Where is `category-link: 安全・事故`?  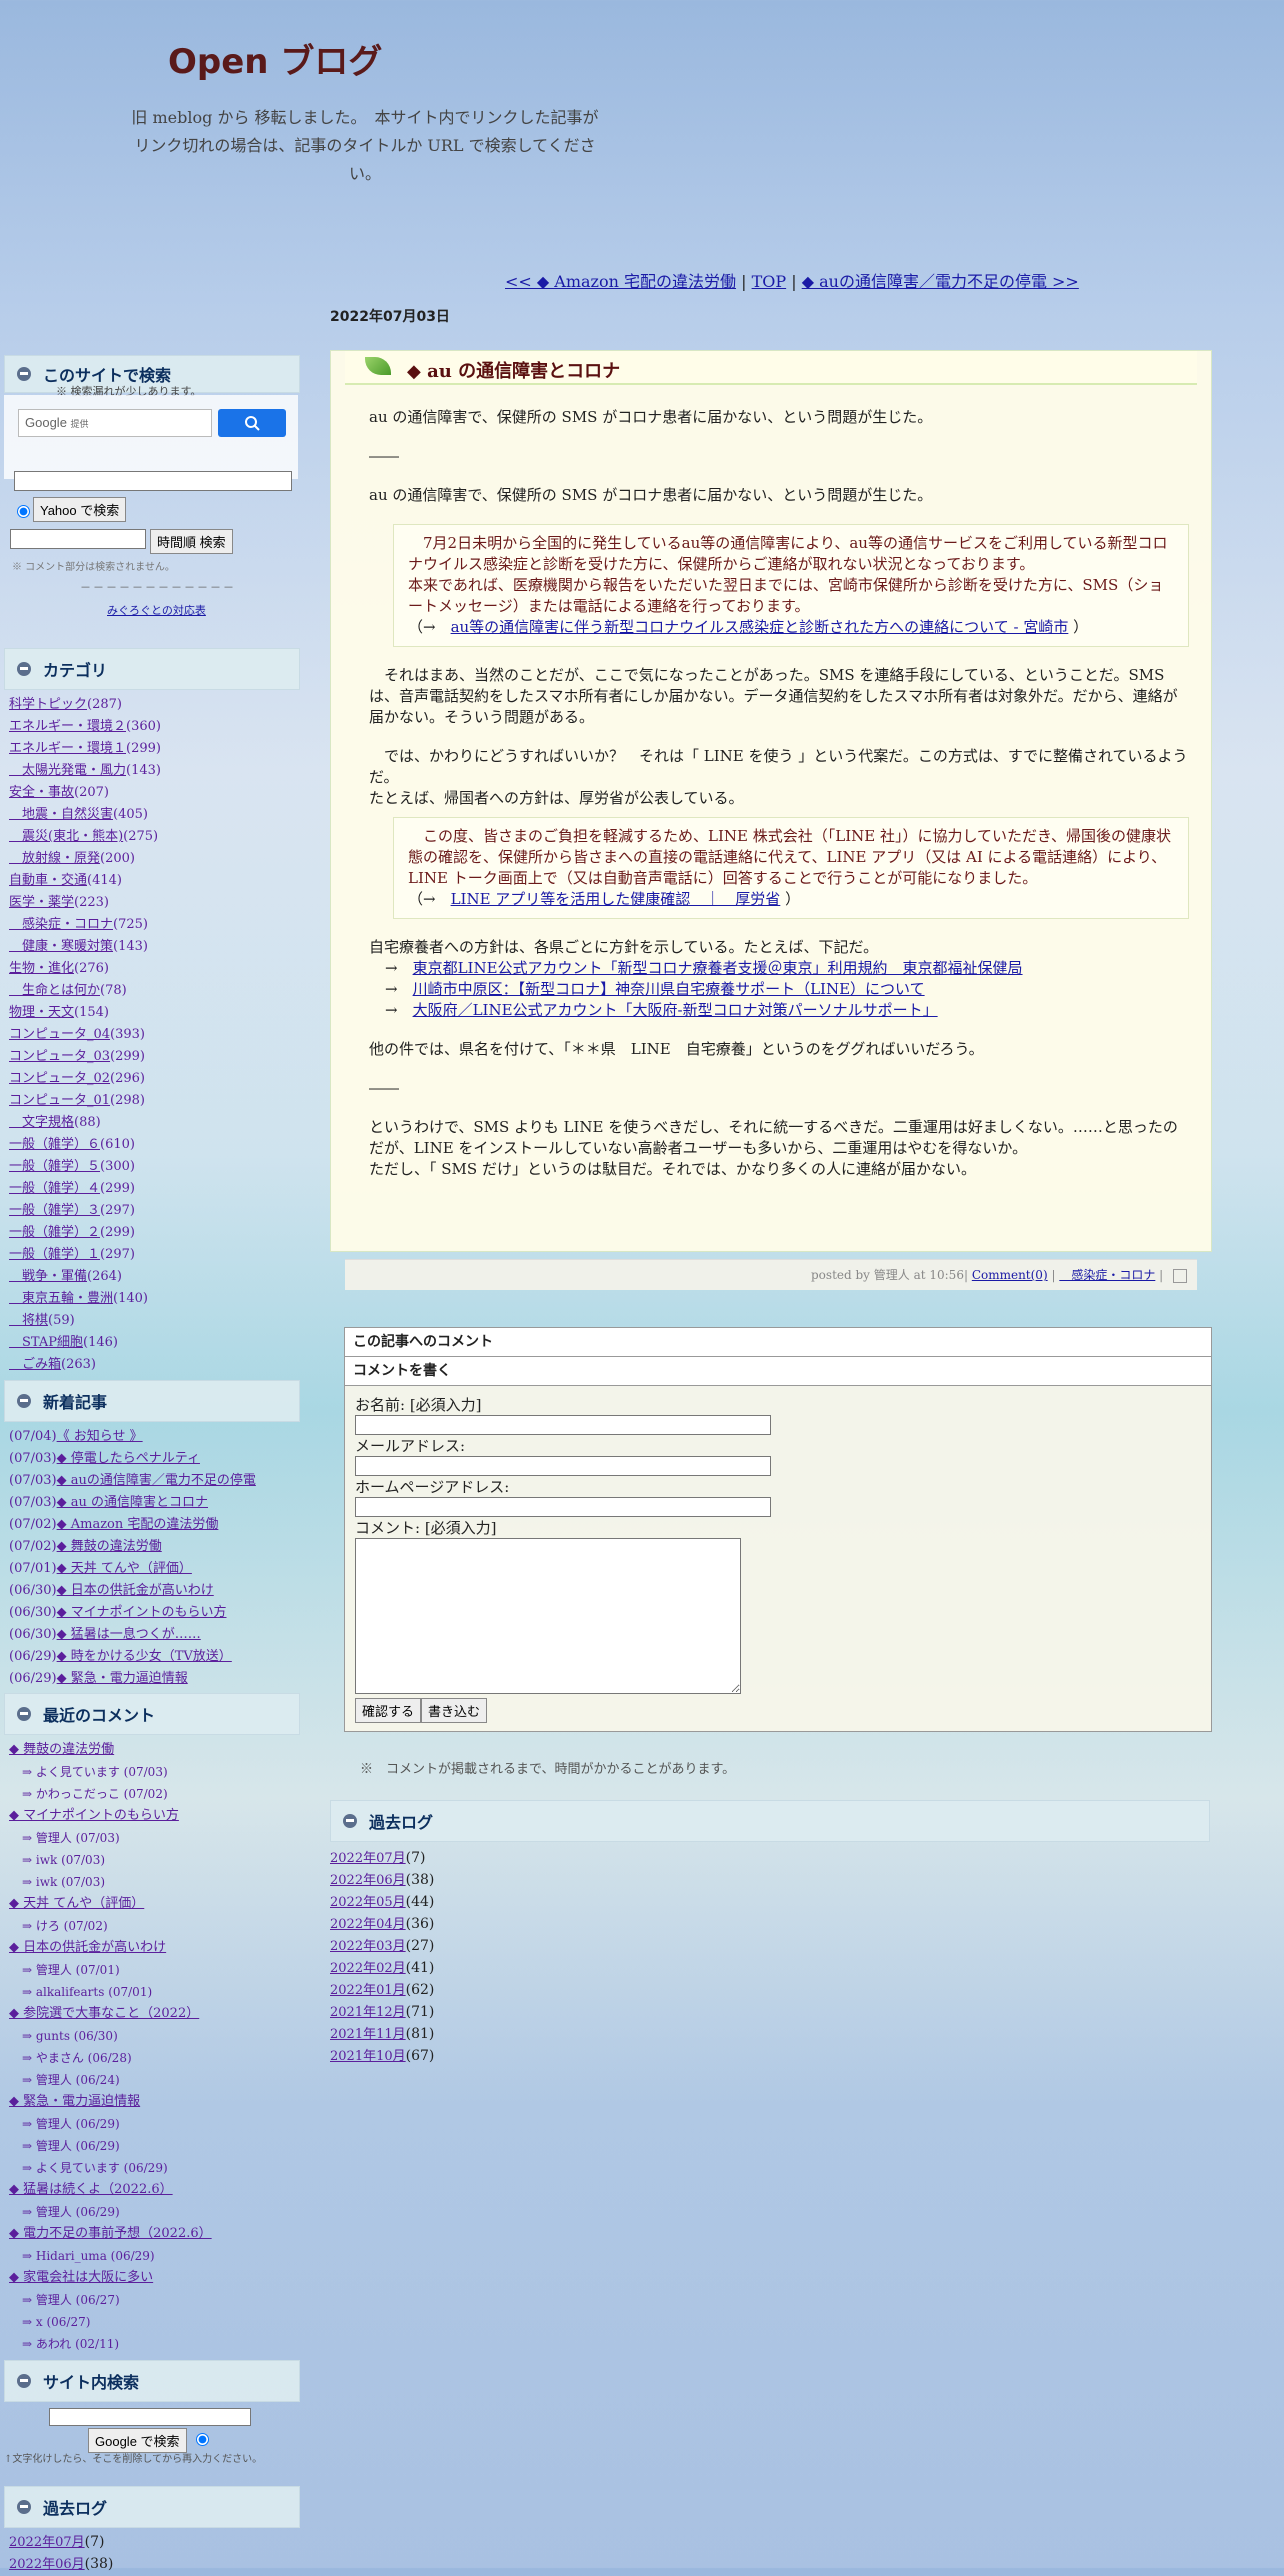 category-link: 安全・事故 is located at coordinates (41, 792).